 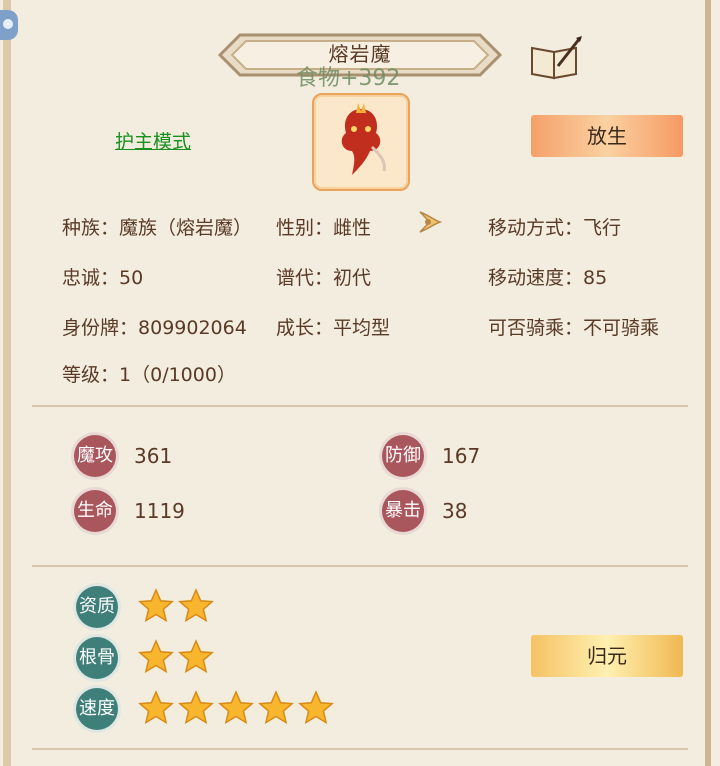 I want to click on move-method-row: 移动方式：飞行, so click(x=554, y=226).